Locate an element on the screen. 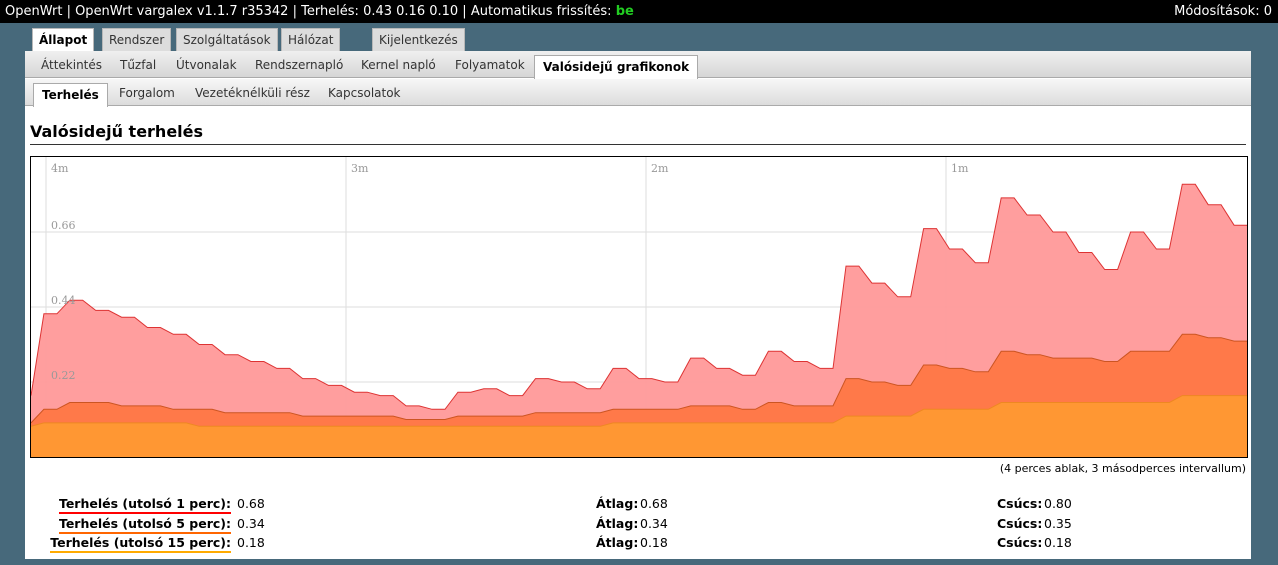 Image resolution: width=1278 pixels, height=565 pixels. tab-status: Állapot is located at coordinates (63, 40).